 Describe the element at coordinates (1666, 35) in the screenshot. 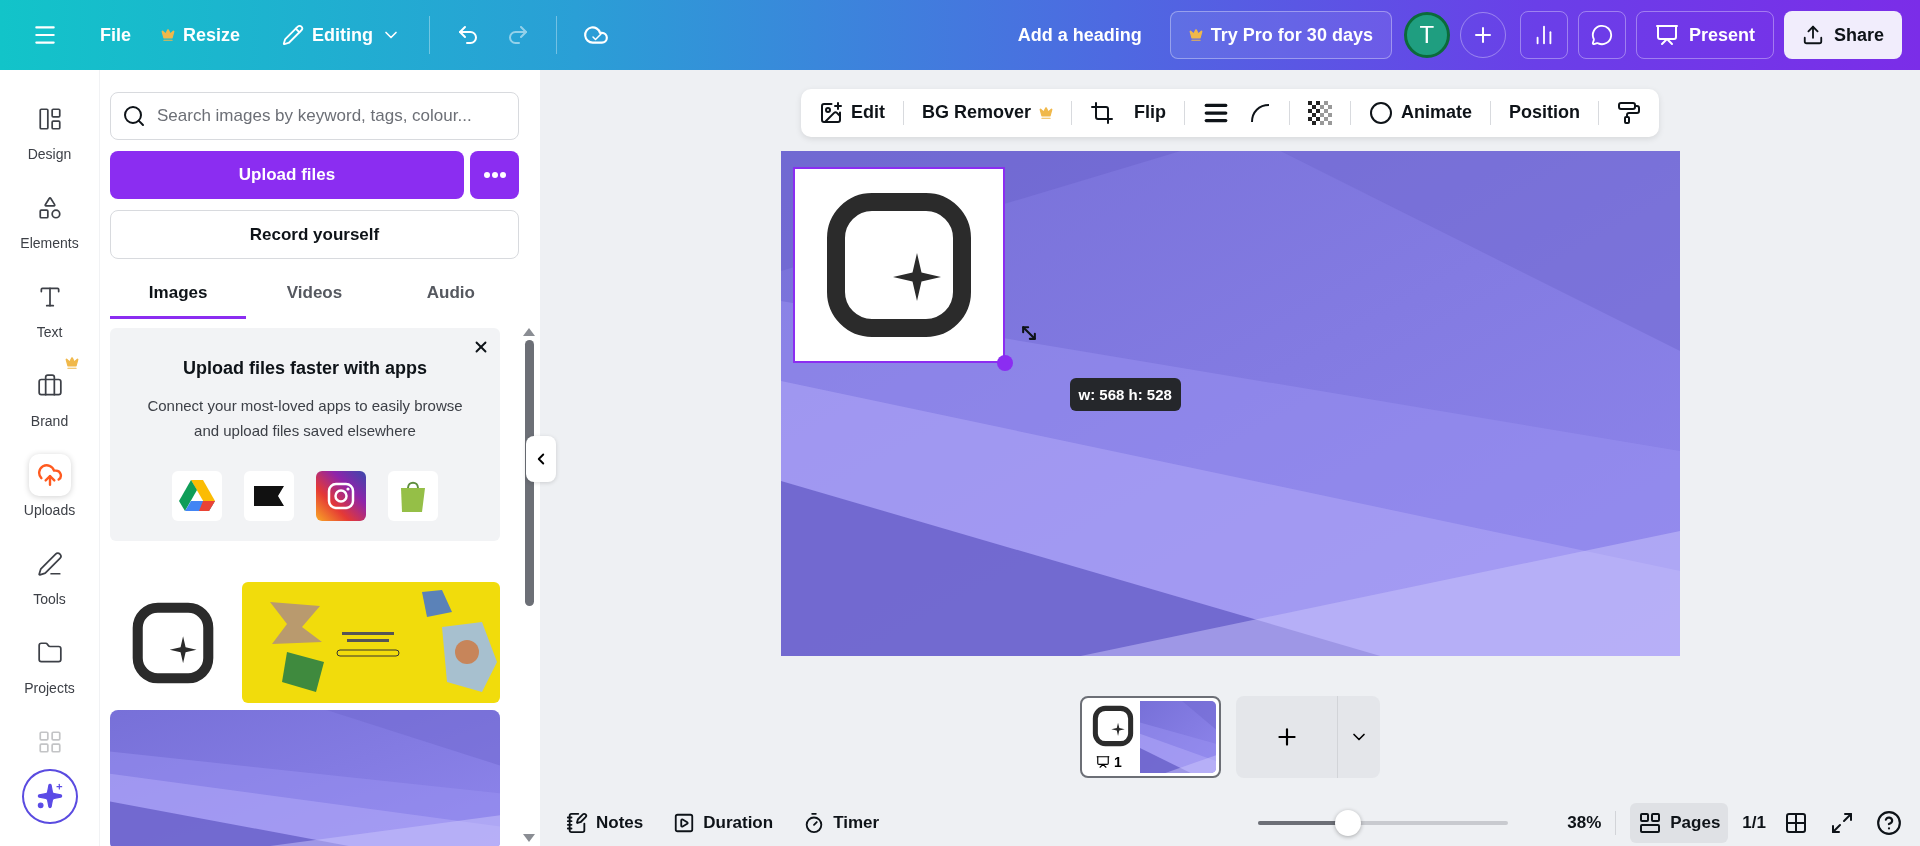

I see `presentation-icon` at that location.